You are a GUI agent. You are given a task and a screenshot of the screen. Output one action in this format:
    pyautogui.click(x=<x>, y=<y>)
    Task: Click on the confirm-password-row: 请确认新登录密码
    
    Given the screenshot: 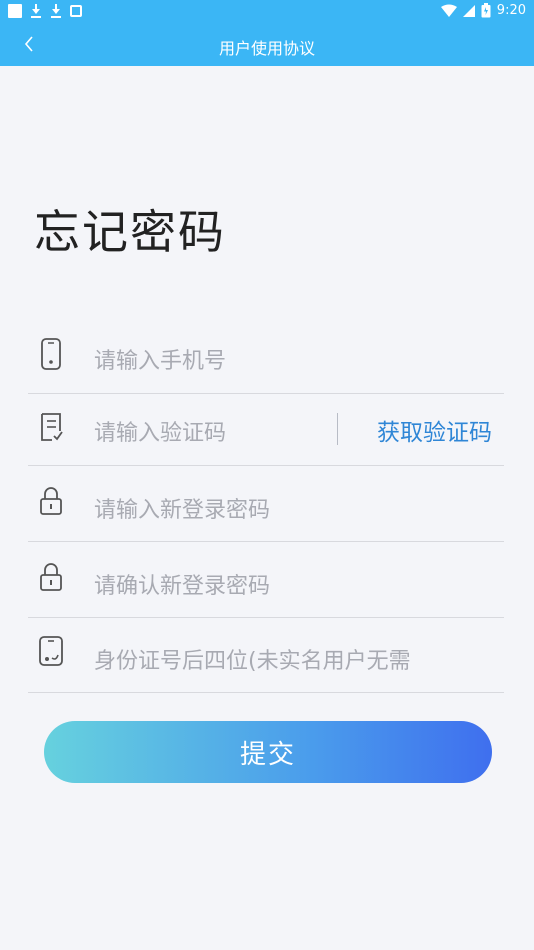 What is the action you would take?
    pyautogui.click(x=266, y=579)
    